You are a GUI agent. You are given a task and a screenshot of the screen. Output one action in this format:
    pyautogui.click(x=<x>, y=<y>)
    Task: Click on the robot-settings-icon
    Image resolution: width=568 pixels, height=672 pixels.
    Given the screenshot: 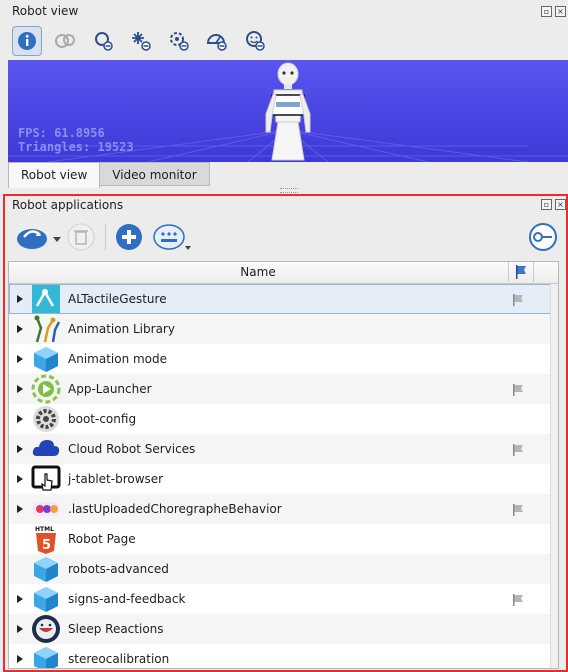 What is the action you would take?
    pyautogui.click(x=172, y=237)
    